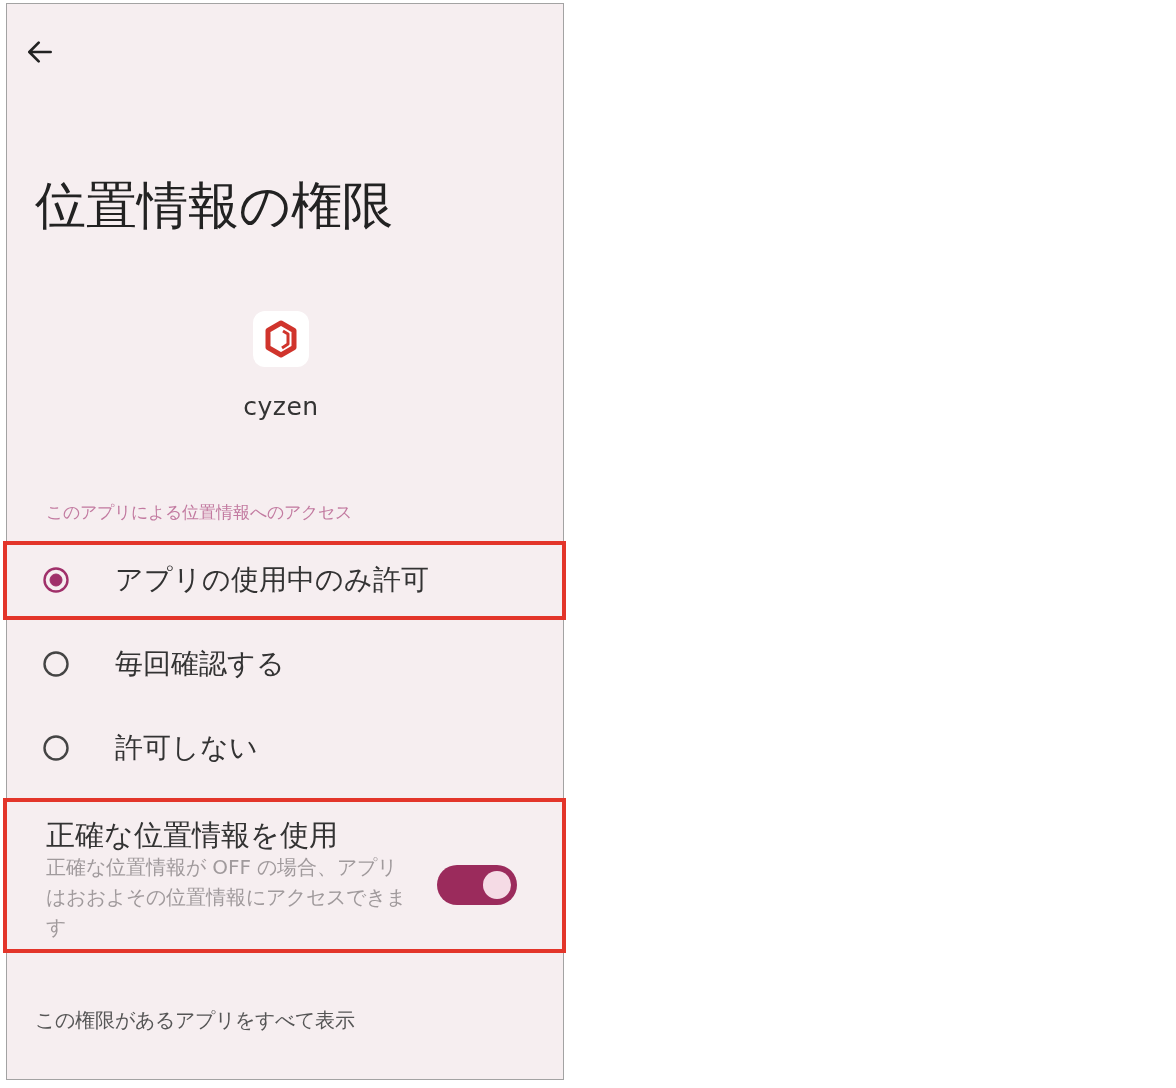  I want to click on app-name: cyzen, so click(281, 407).